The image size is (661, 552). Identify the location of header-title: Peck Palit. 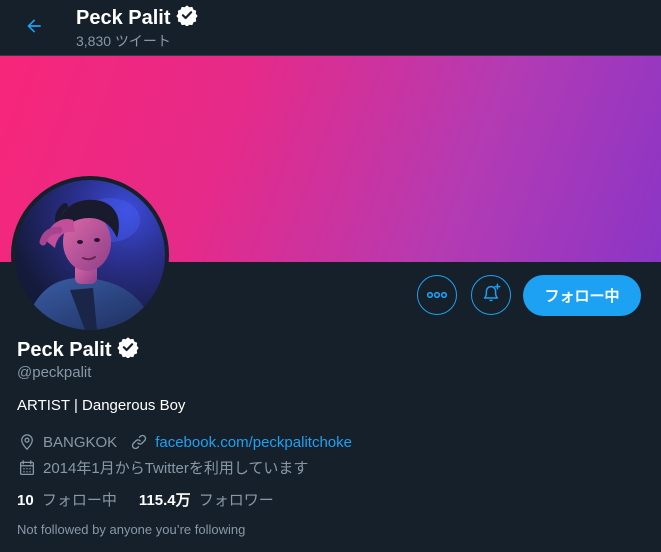
(137, 18).